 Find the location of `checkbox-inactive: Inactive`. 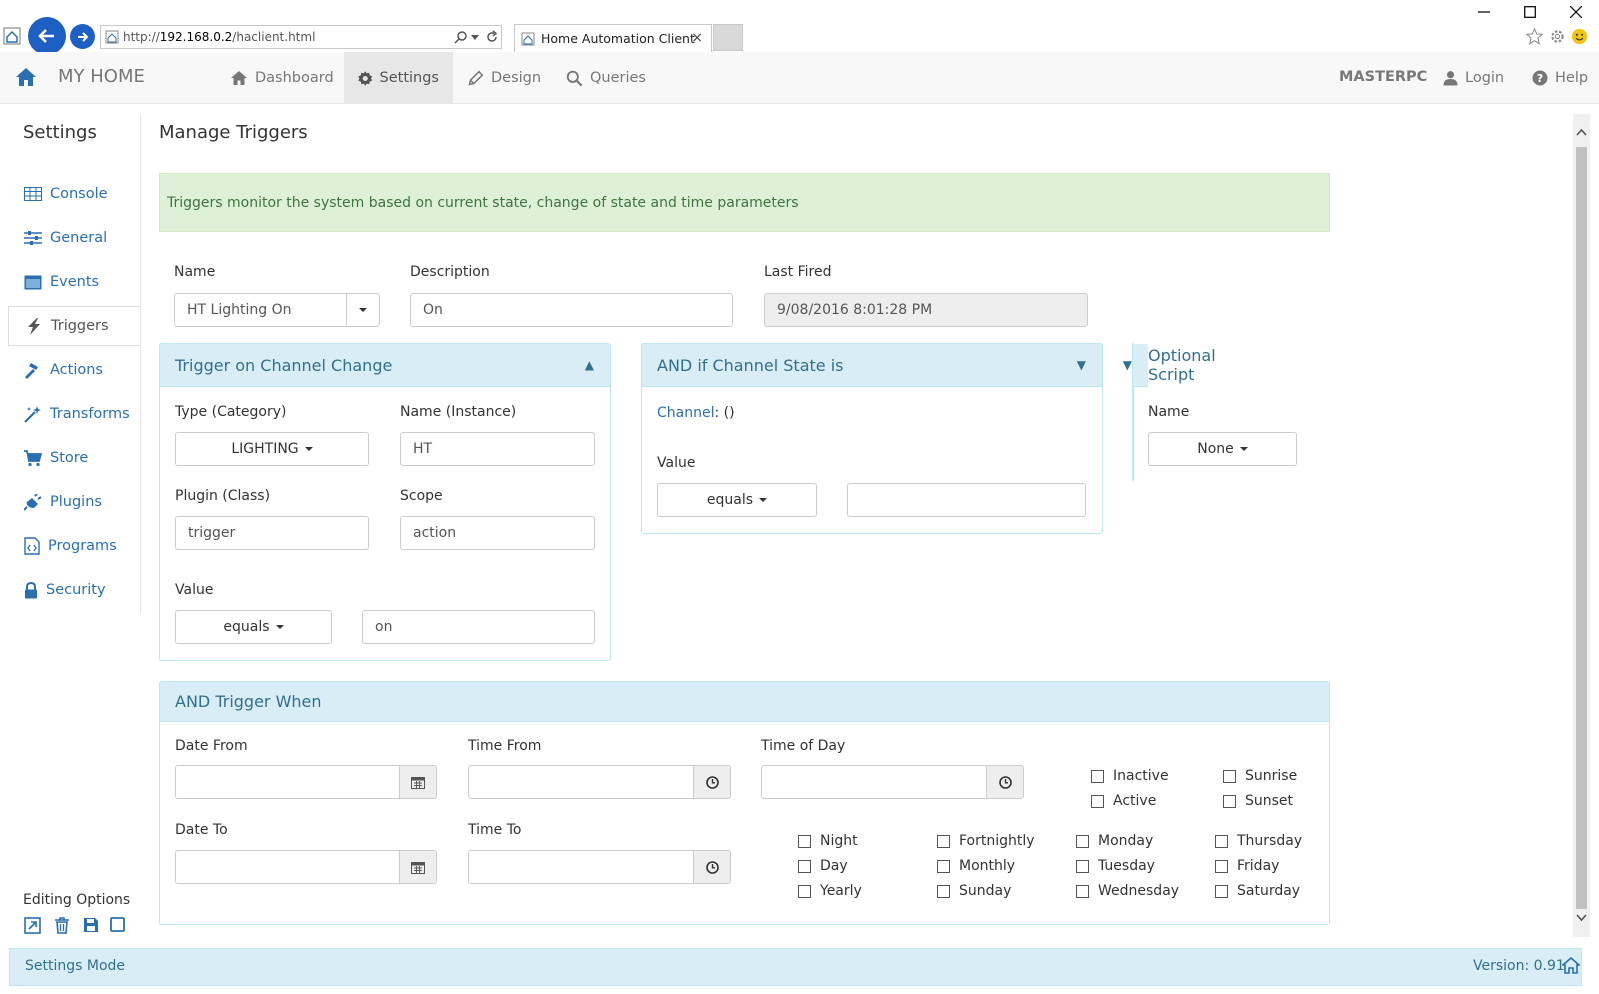

checkbox-inactive: Inactive is located at coordinates (1130, 776).